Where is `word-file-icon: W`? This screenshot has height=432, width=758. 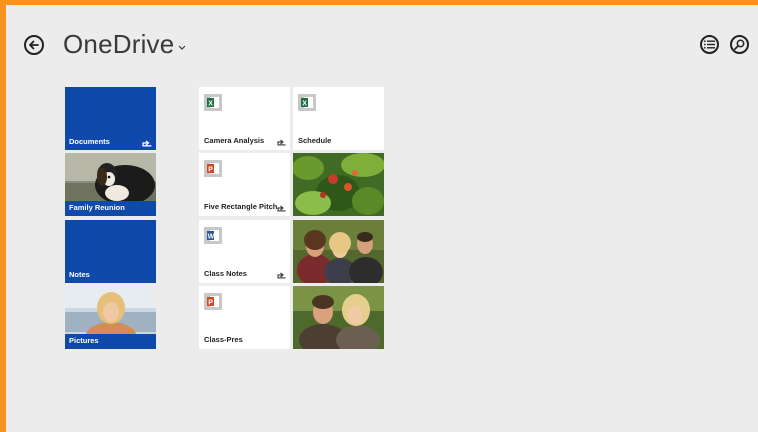 word-file-icon: W is located at coordinates (213, 235).